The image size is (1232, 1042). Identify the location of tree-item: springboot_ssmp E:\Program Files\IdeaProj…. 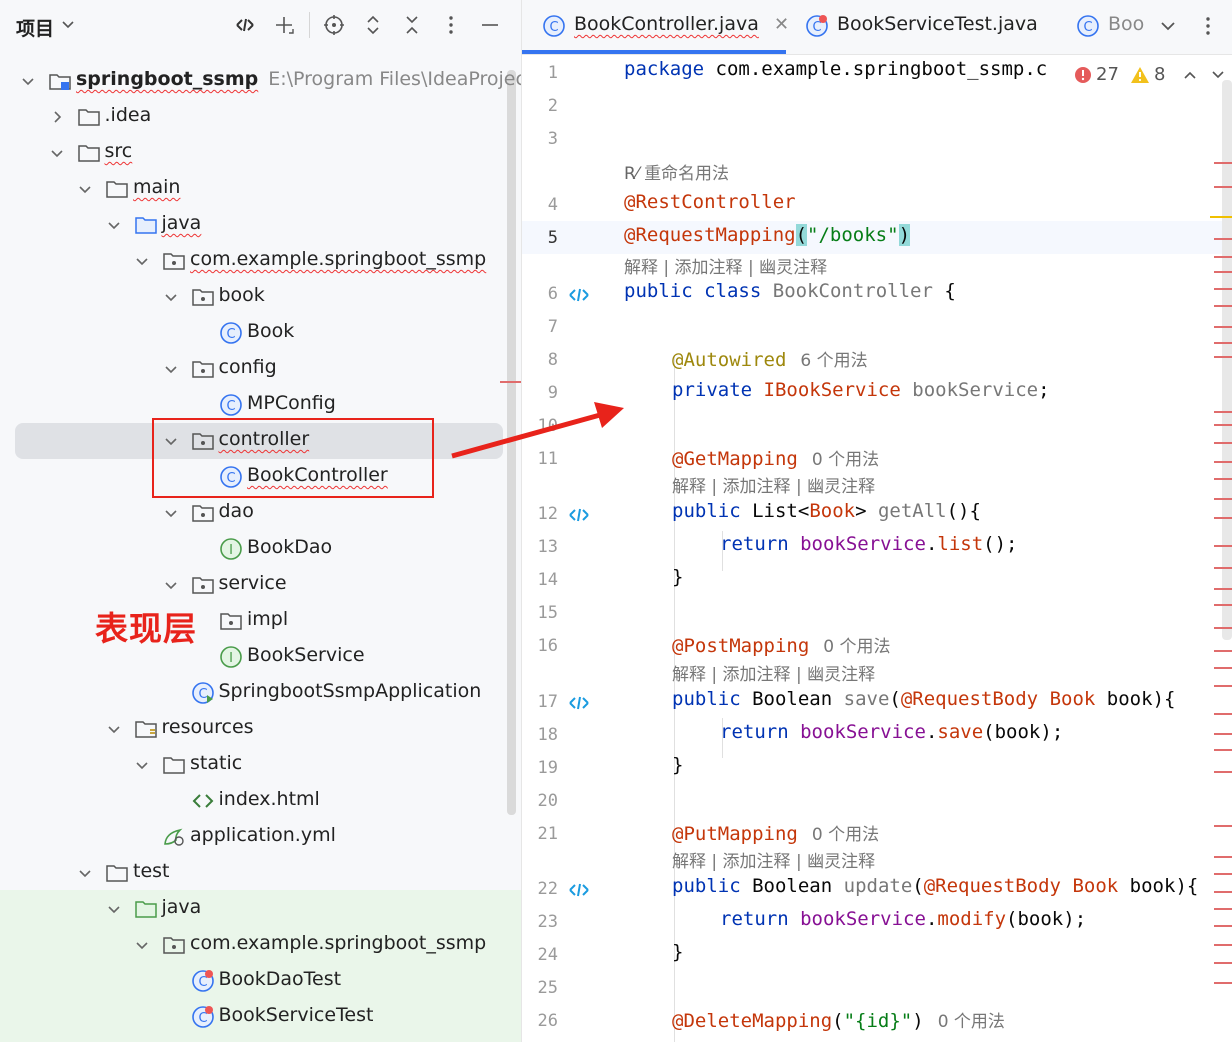
(260, 81).